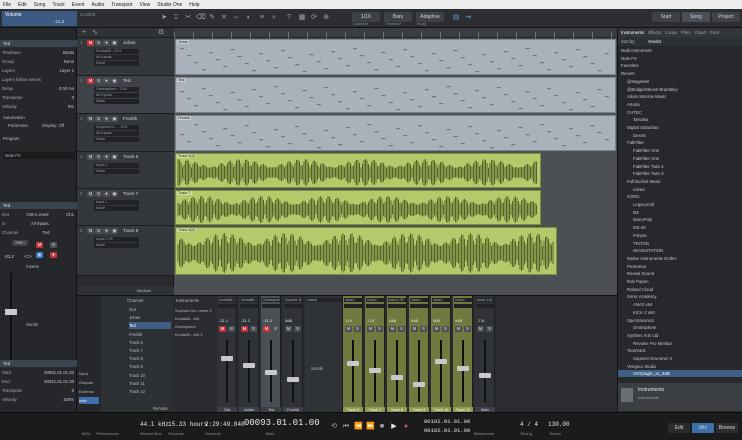 The height and width of the screenshot is (440, 742). I want to click on instrument-rack-item: Kontakt5 - x64 2, so click(195, 335).